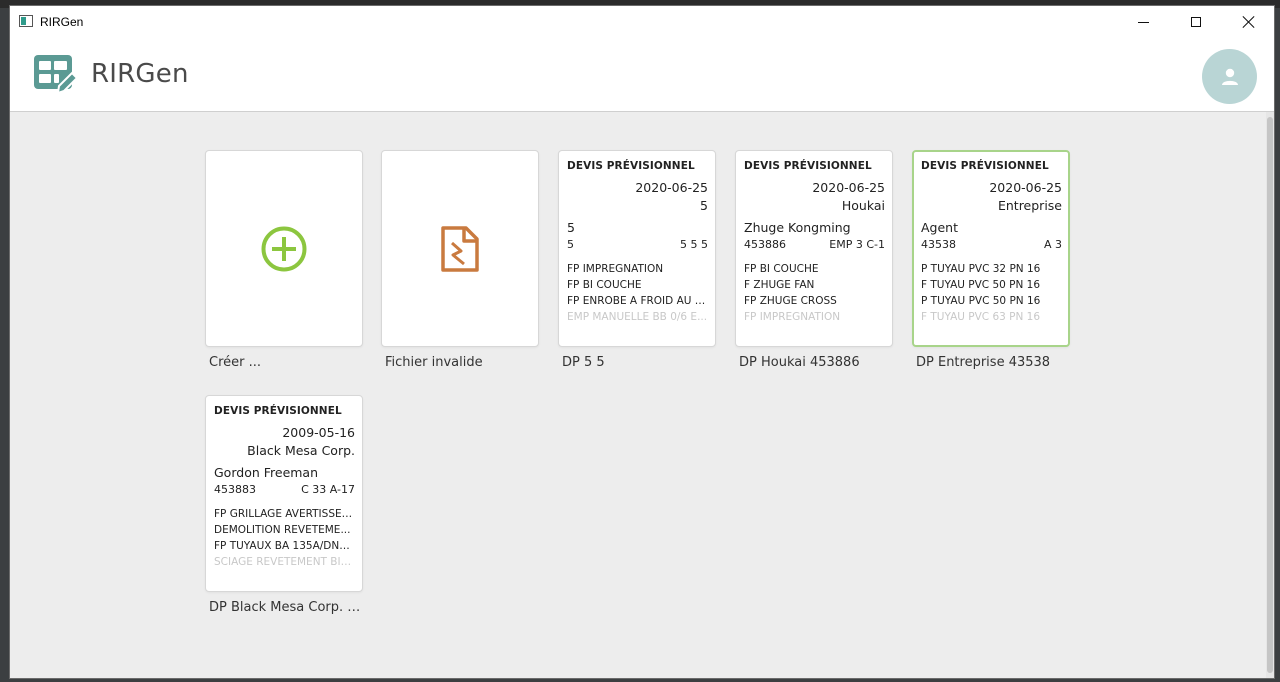 This screenshot has height=682, width=1280. What do you see at coordinates (266, 472) in the screenshot?
I see `doc-contact: Gordon Freeman` at bounding box center [266, 472].